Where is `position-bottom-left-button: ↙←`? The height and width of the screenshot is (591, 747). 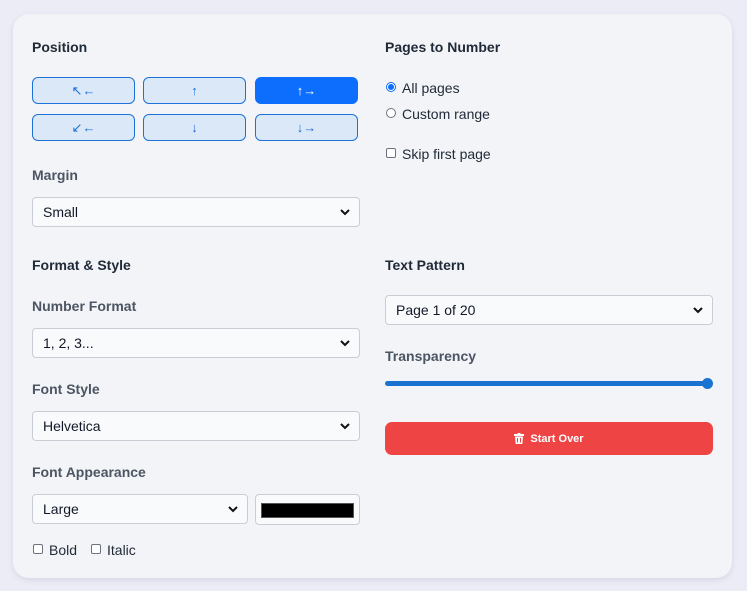 position-bottom-left-button: ↙← is located at coordinates (83, 127).